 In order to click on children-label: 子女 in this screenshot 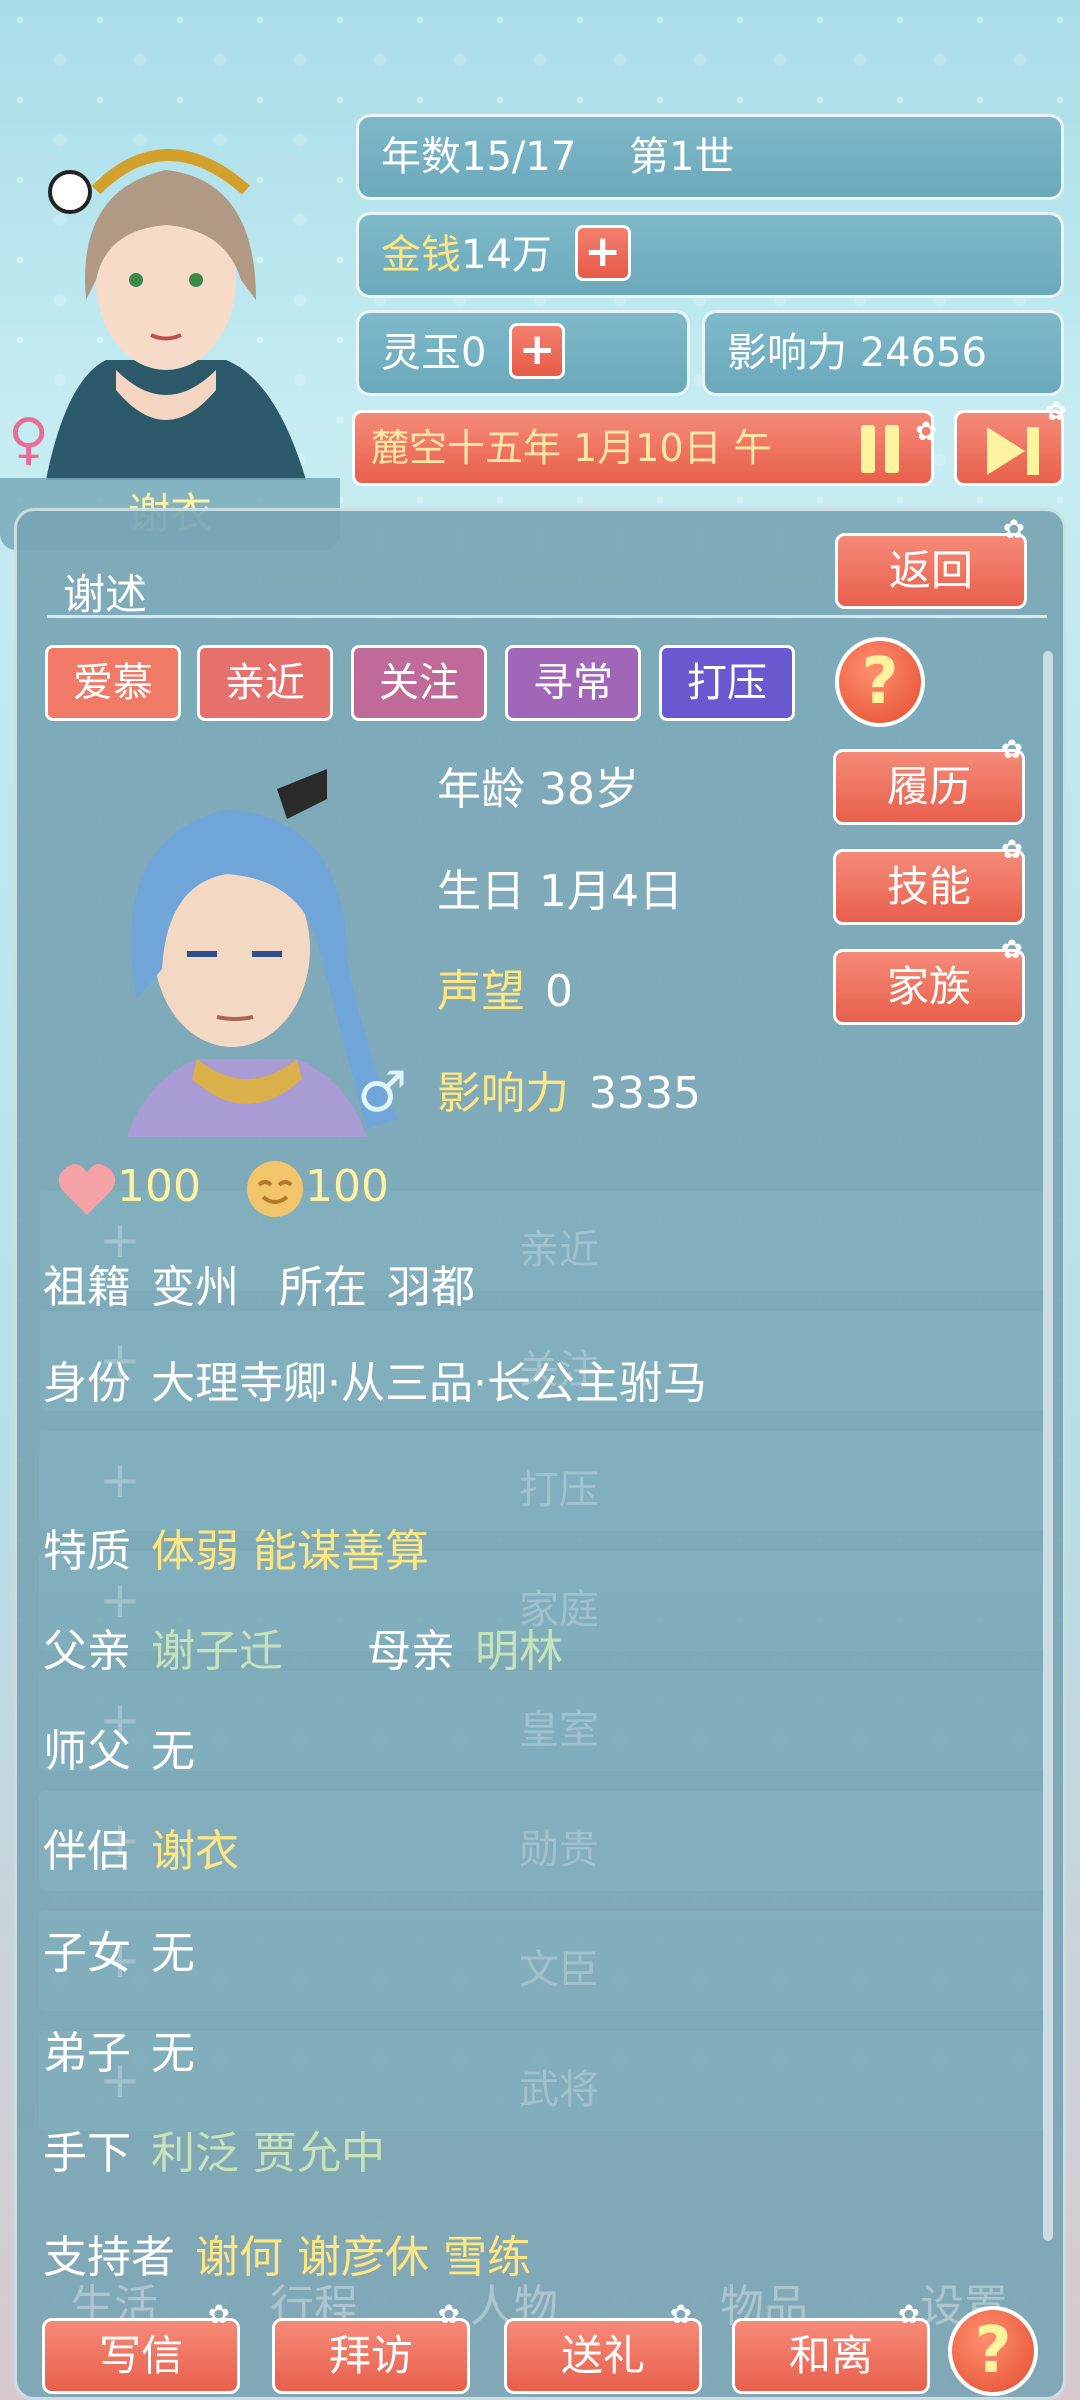, I will do `click(87, 1953)`.